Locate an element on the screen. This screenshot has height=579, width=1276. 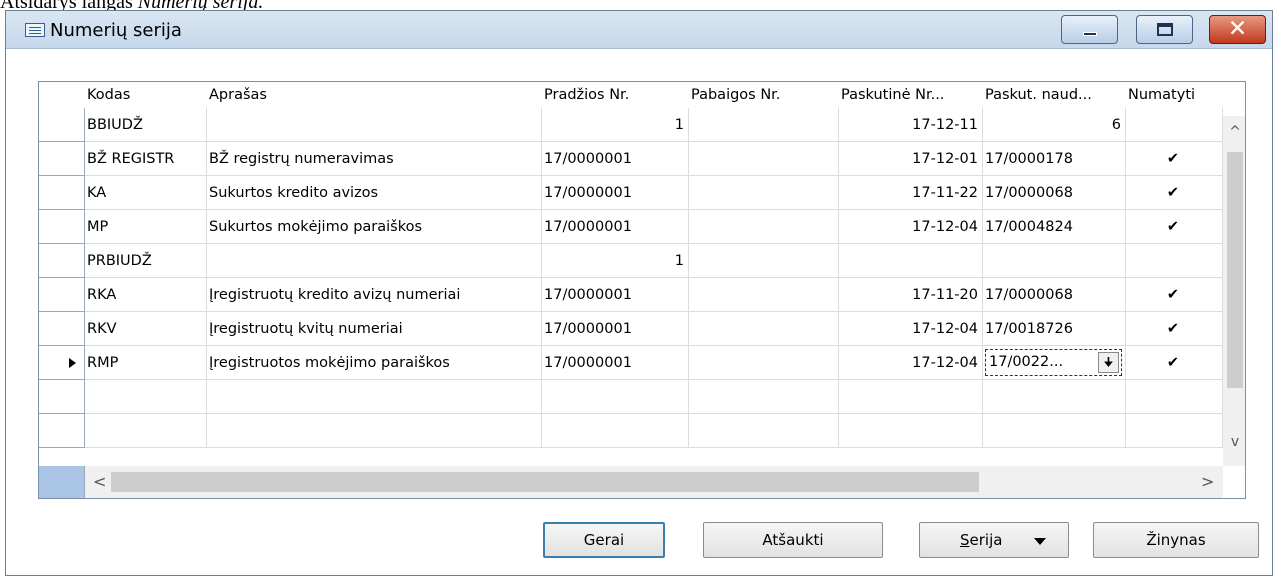
cell-aprasas: BŽ registrų numeravimas is located at coordinates (374, 159).